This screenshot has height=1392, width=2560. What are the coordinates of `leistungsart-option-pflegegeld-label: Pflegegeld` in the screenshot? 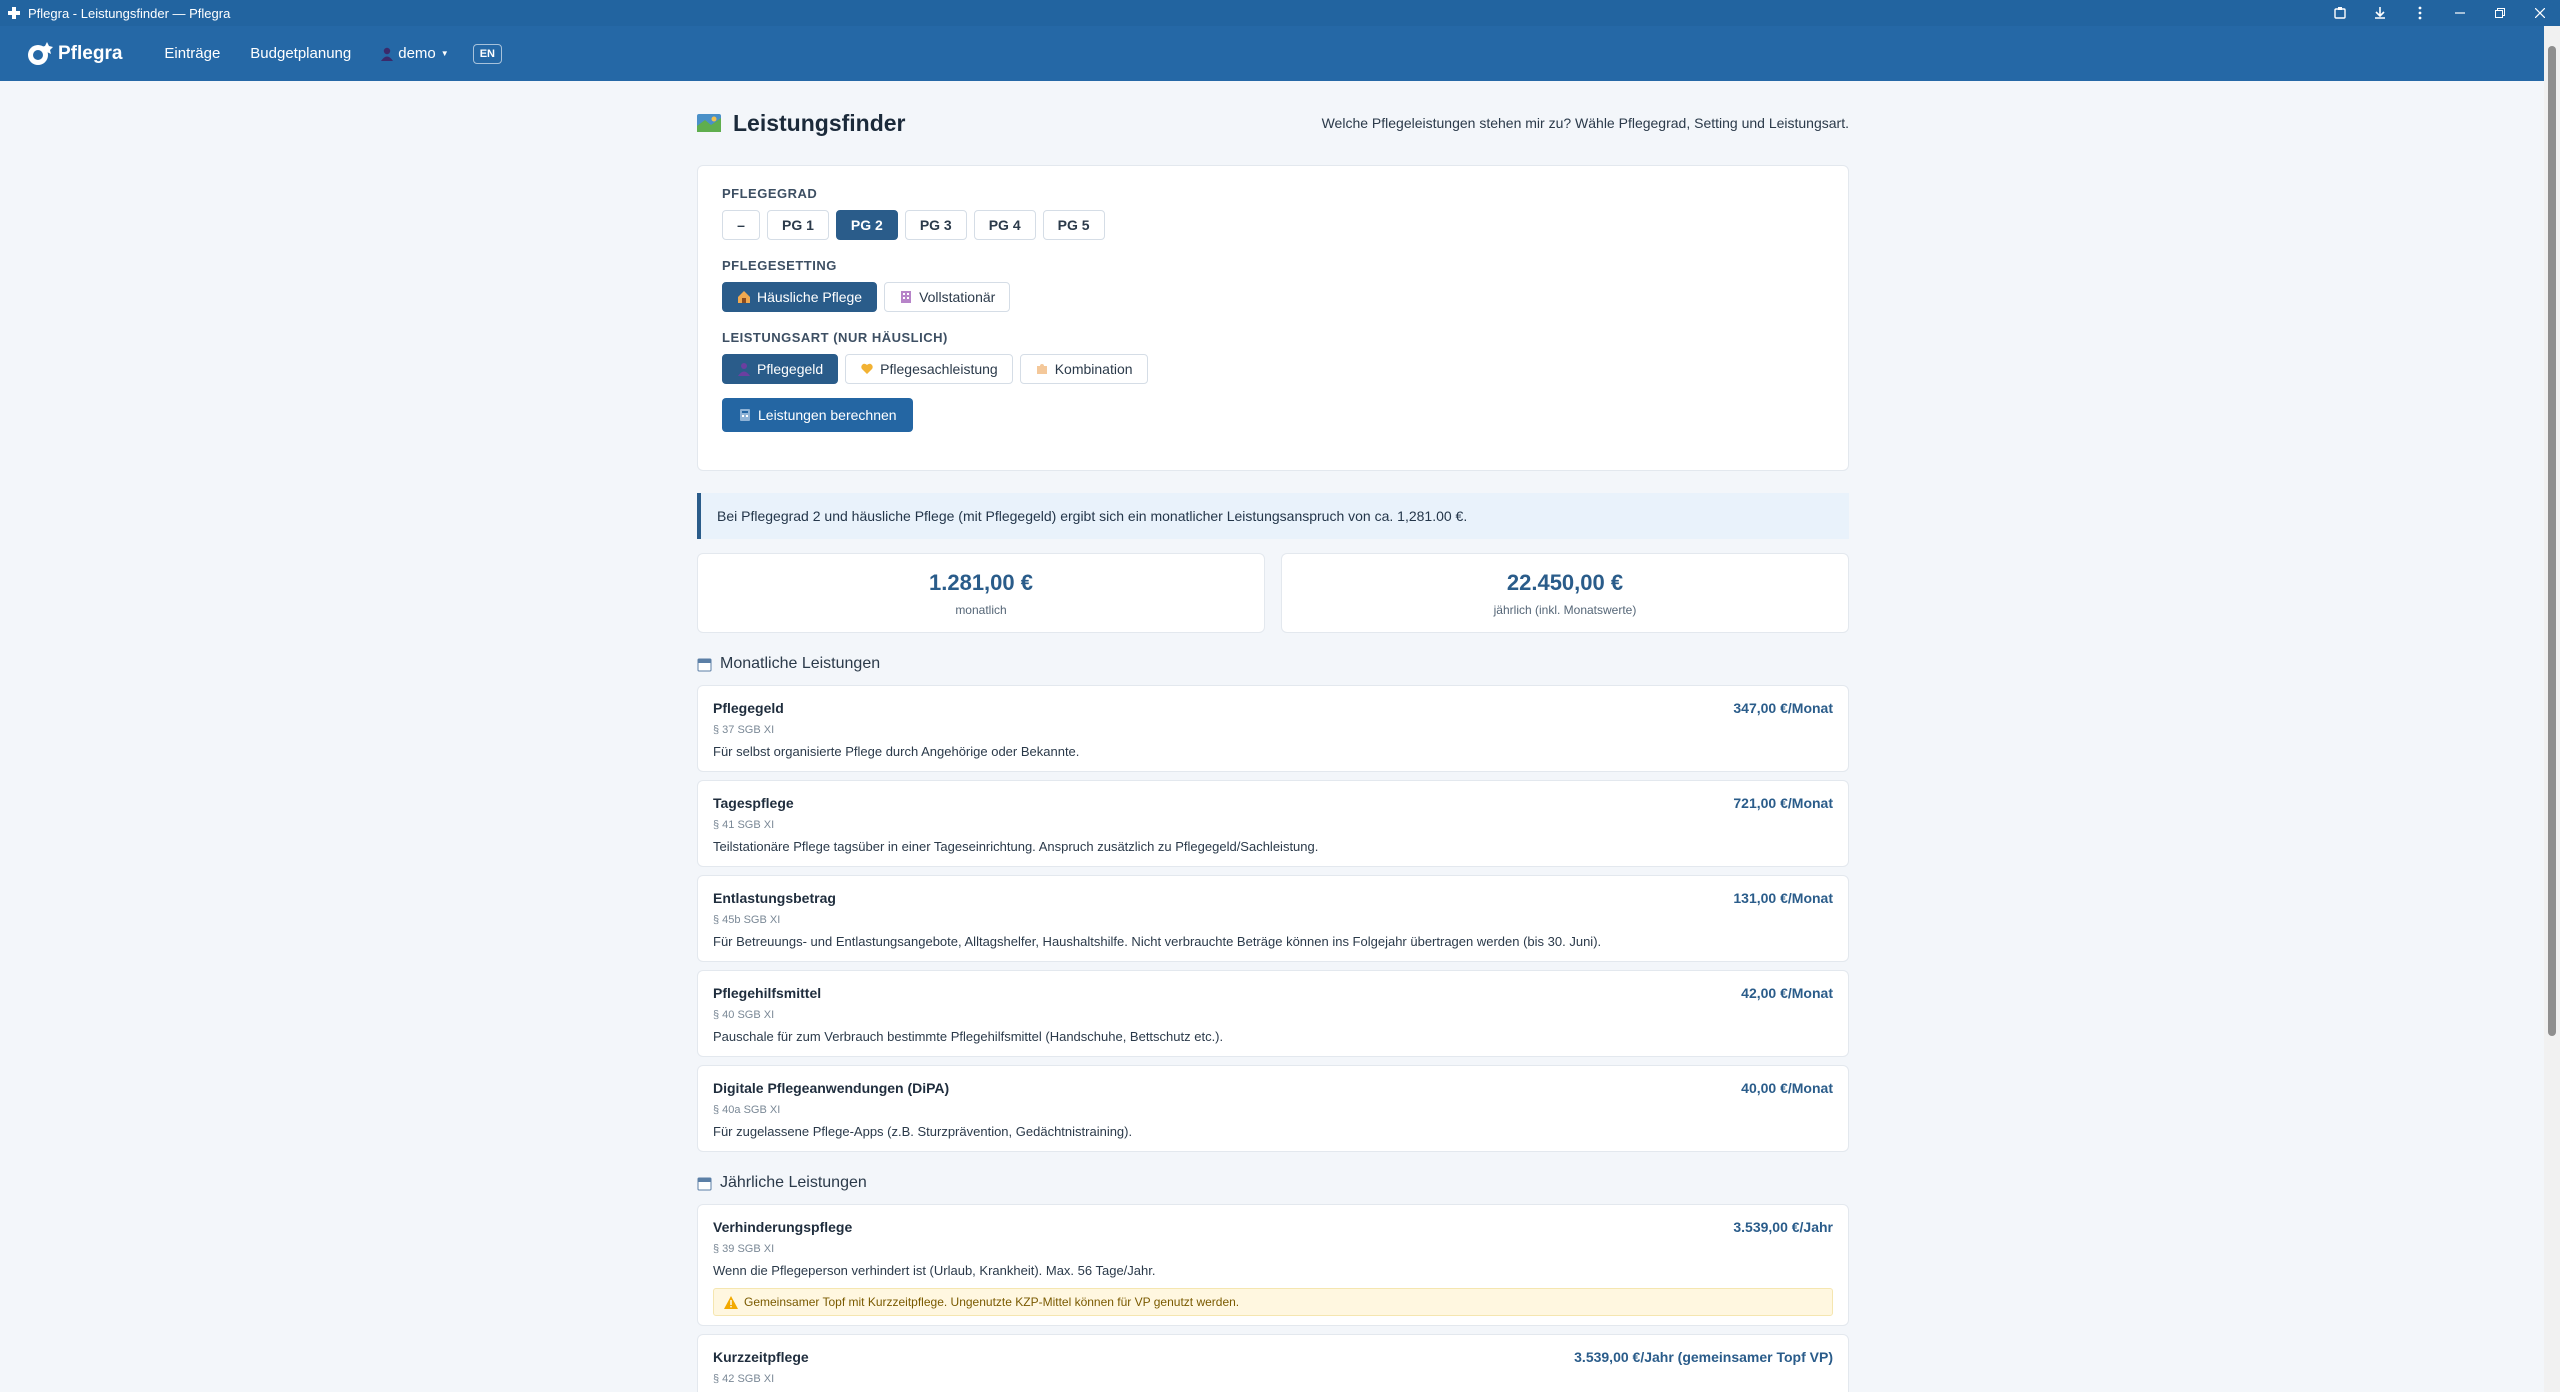 It's located at (790, 369).